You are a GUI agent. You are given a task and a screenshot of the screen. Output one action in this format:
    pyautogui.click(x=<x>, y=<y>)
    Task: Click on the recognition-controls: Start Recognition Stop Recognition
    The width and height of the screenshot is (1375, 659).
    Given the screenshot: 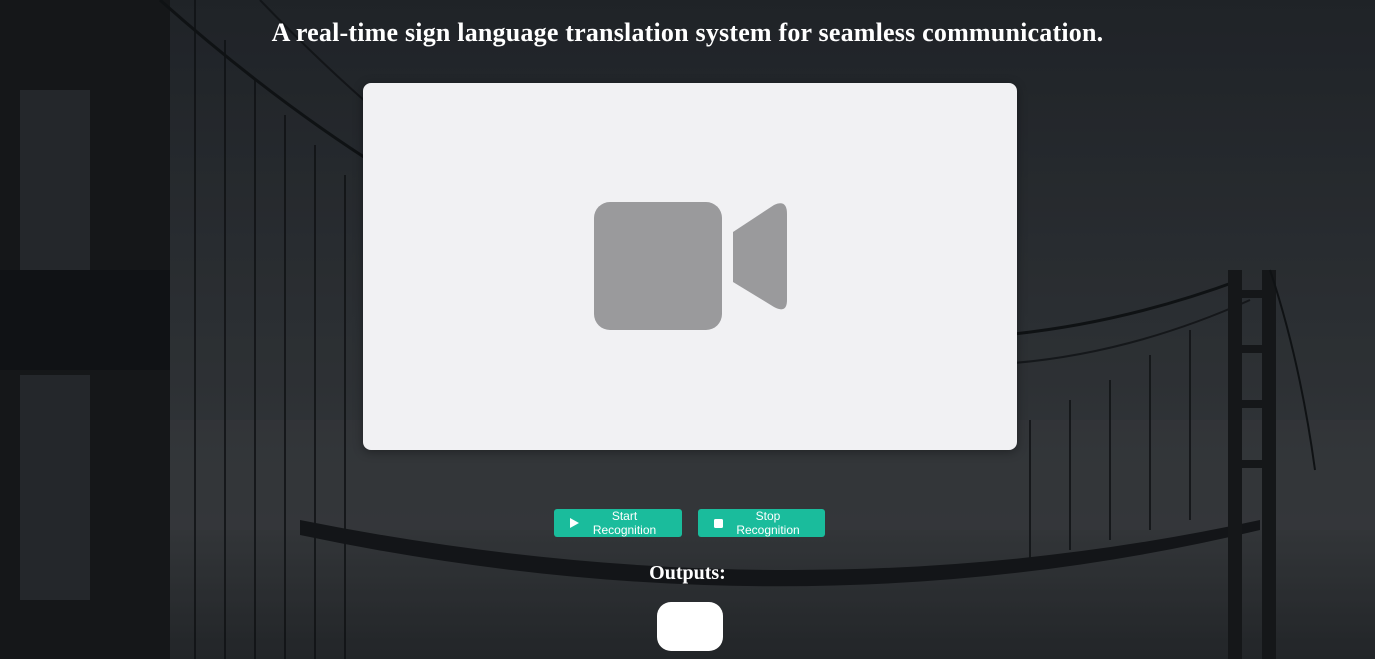 What is the action you would take?
    pyautogui.click(x=689, y=523)
    